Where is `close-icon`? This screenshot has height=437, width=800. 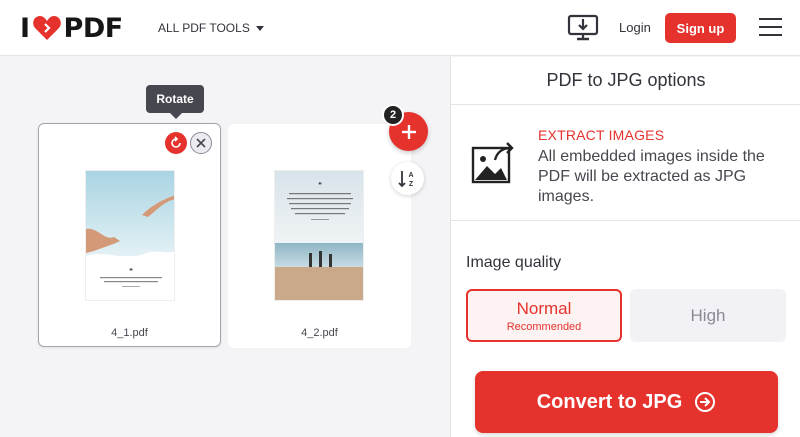
close-icon is located at coordinates (201, 143).